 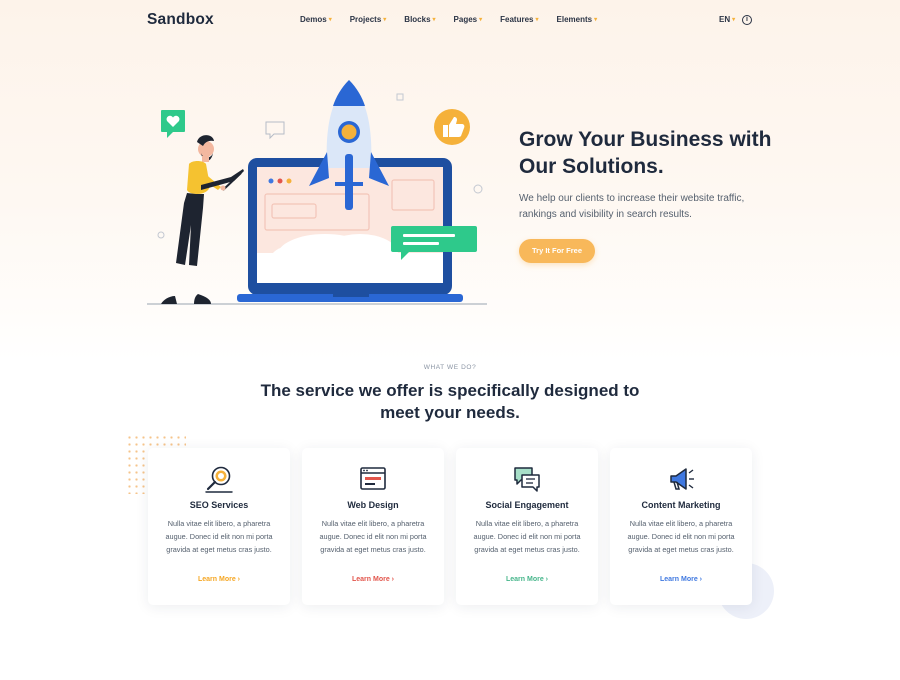 I want to click on logo: Sandbox, so click(x=180, y=20).